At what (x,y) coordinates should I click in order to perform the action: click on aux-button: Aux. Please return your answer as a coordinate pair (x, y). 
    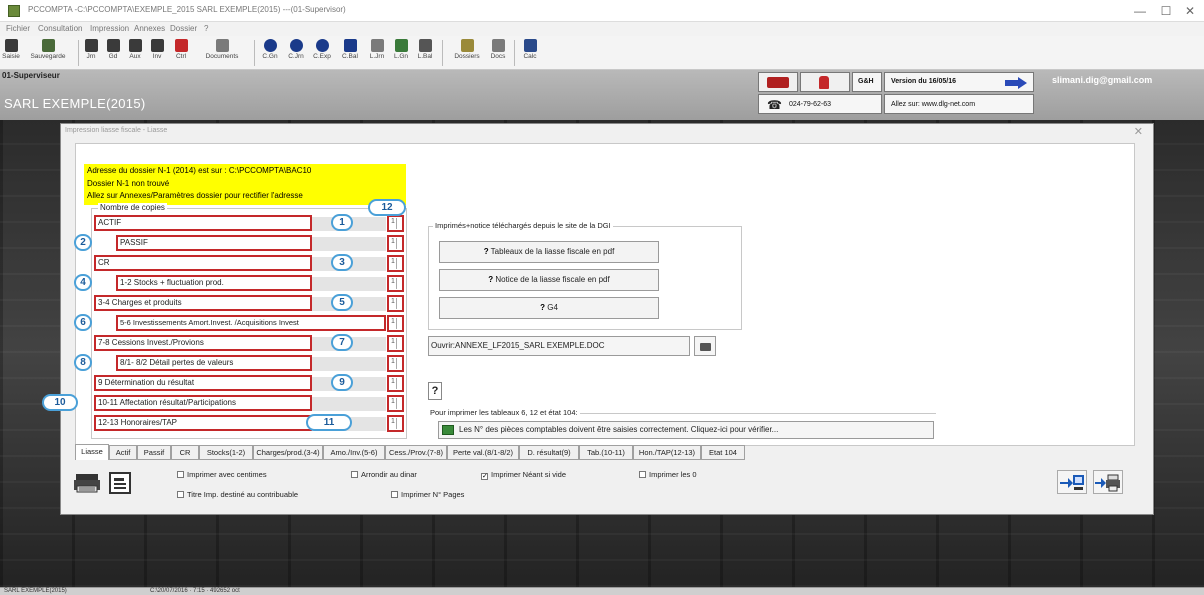
    Looking at the image, I should click on (135, 52).